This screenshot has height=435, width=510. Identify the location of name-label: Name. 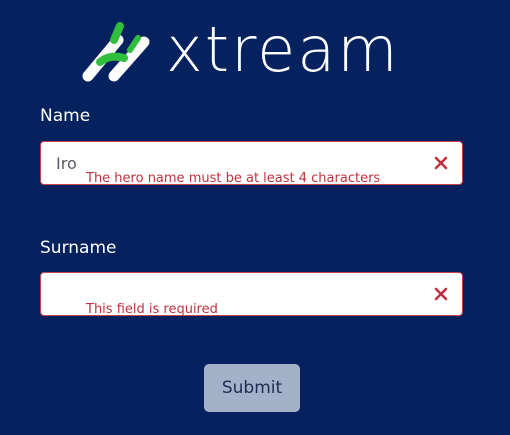
(65, 116).